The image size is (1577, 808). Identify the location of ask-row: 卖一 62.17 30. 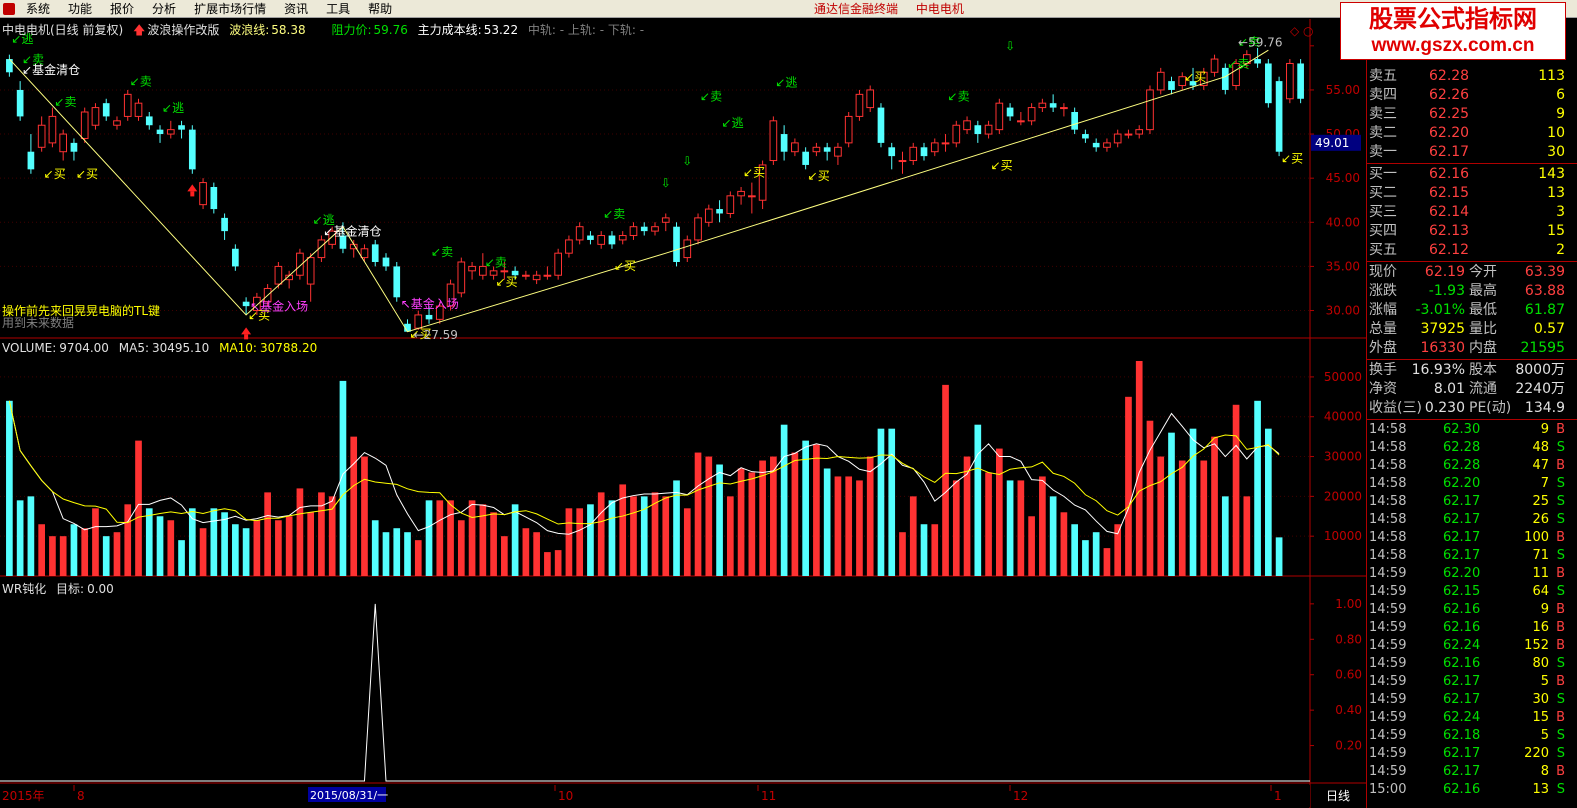
(1467, 152).